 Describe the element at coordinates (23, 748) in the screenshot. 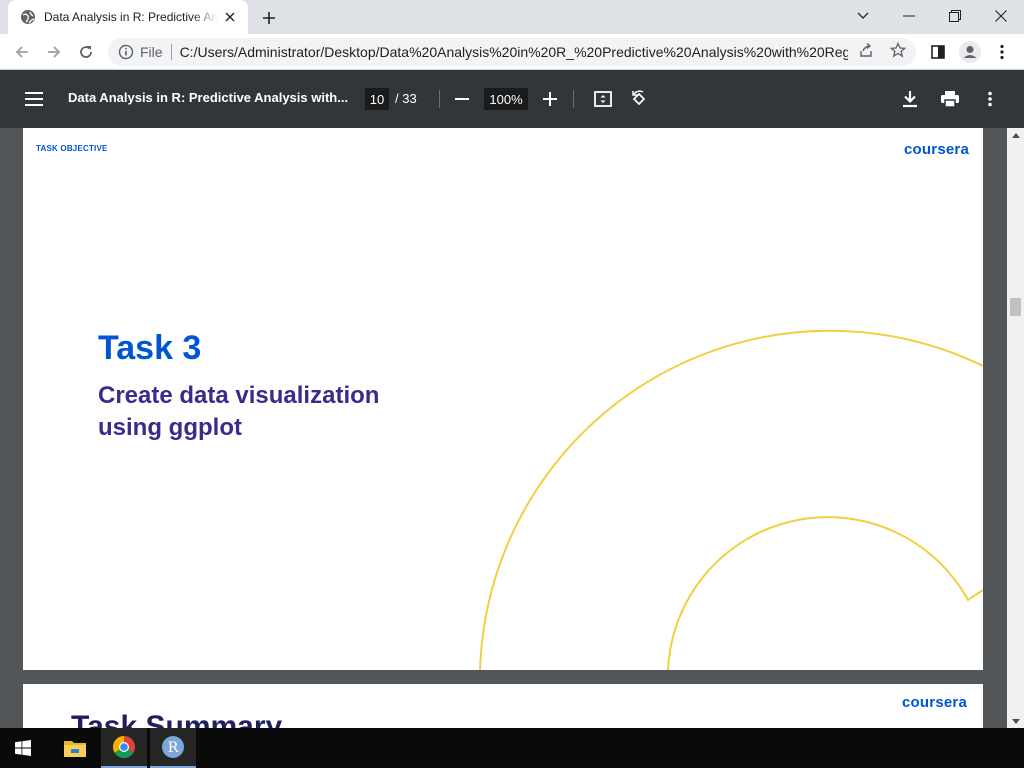

I see `windows-start-icon` at that location.